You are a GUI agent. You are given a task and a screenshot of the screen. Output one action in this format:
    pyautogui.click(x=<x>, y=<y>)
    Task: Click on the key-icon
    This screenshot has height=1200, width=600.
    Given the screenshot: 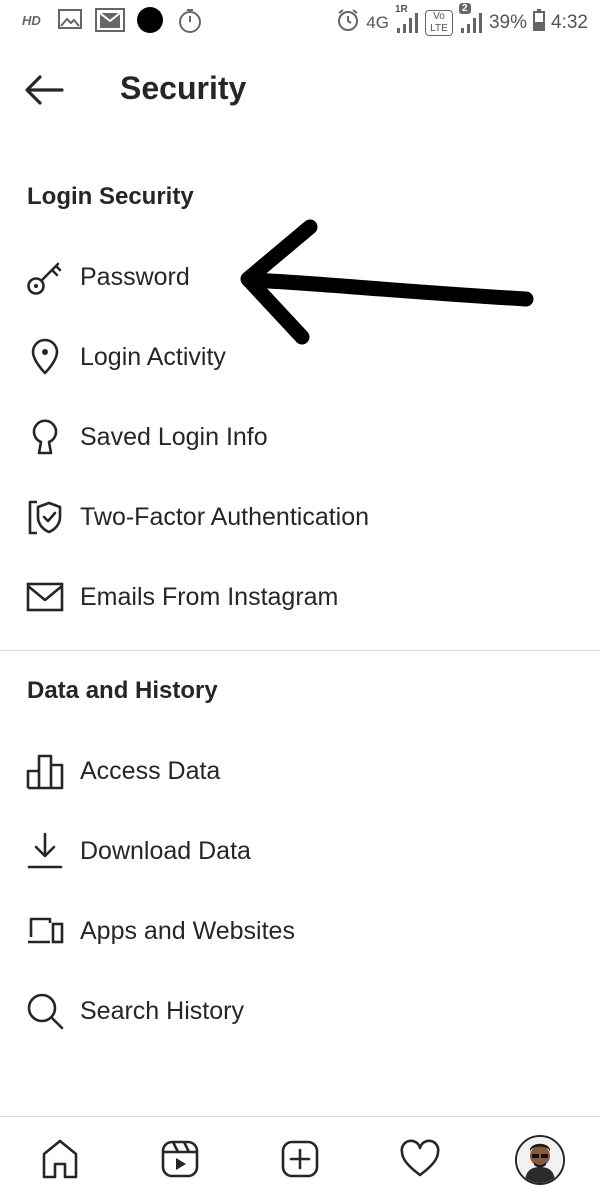 What is the action you would take?
    pyautogui.click(x=45, y=277)
    